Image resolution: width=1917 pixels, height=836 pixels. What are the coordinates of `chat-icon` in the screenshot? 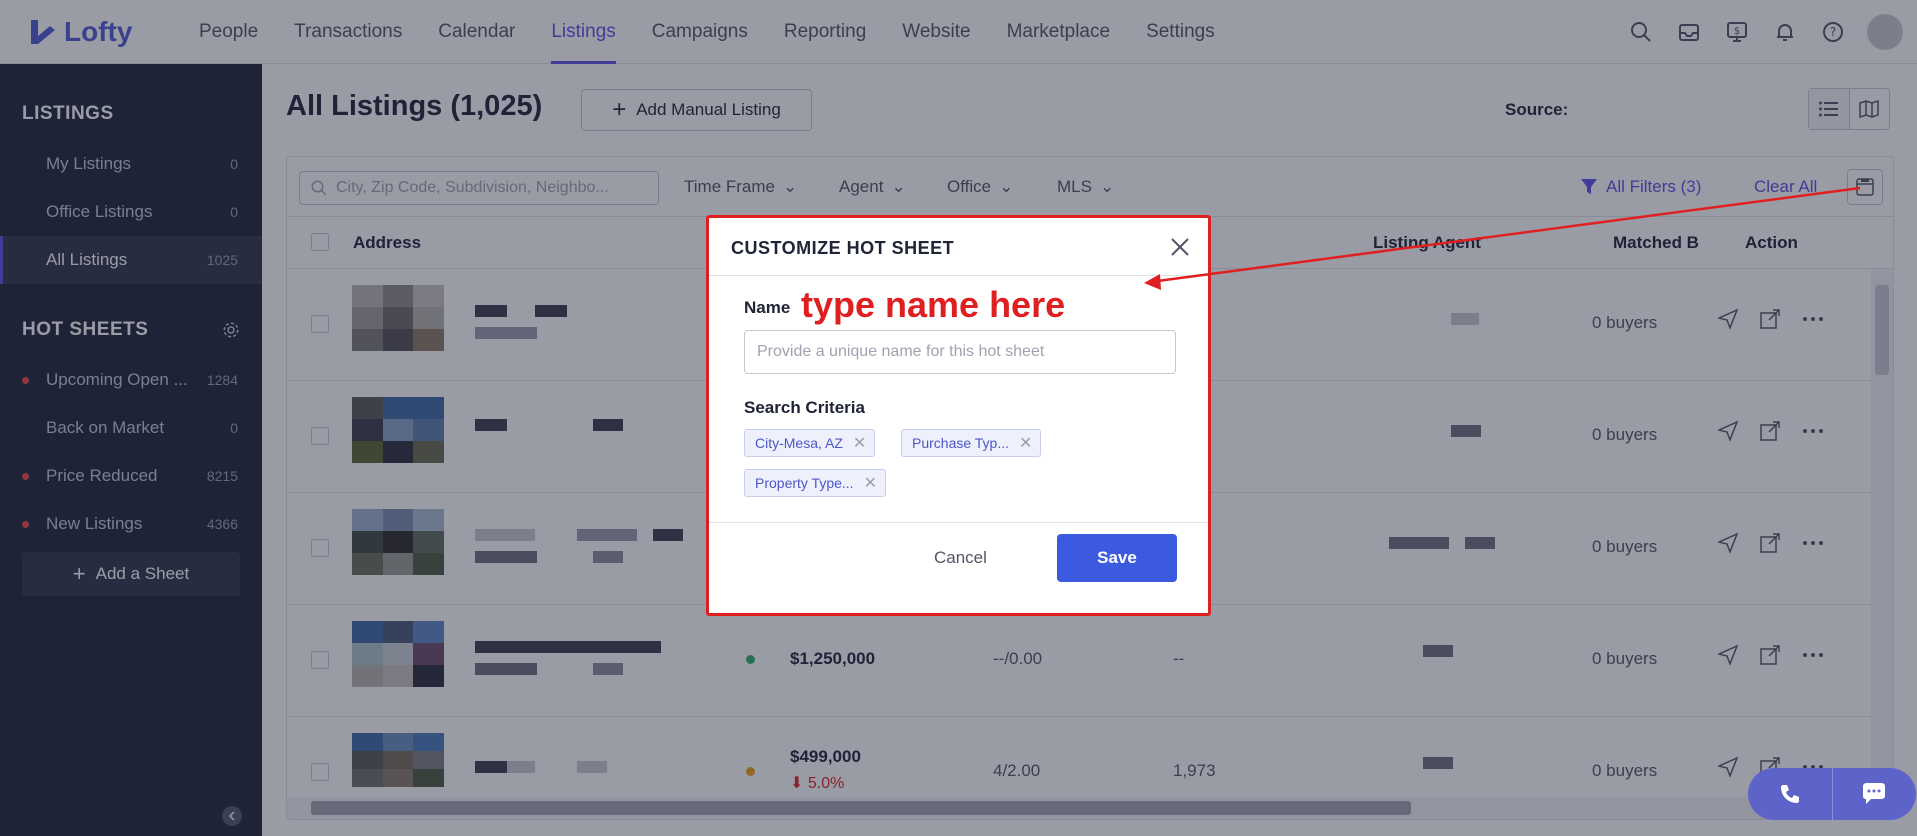 It's located at (1875, 794).